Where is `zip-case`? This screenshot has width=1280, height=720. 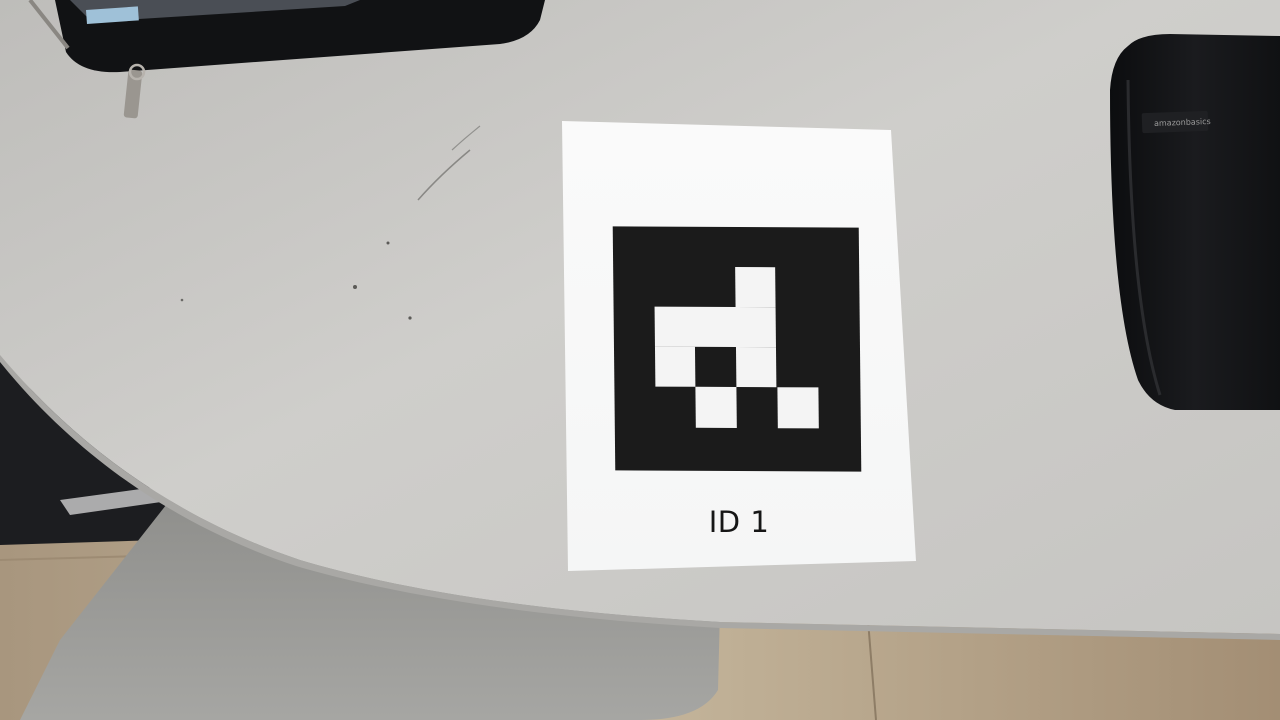 zip-case is located at coordinates (1195, 222).